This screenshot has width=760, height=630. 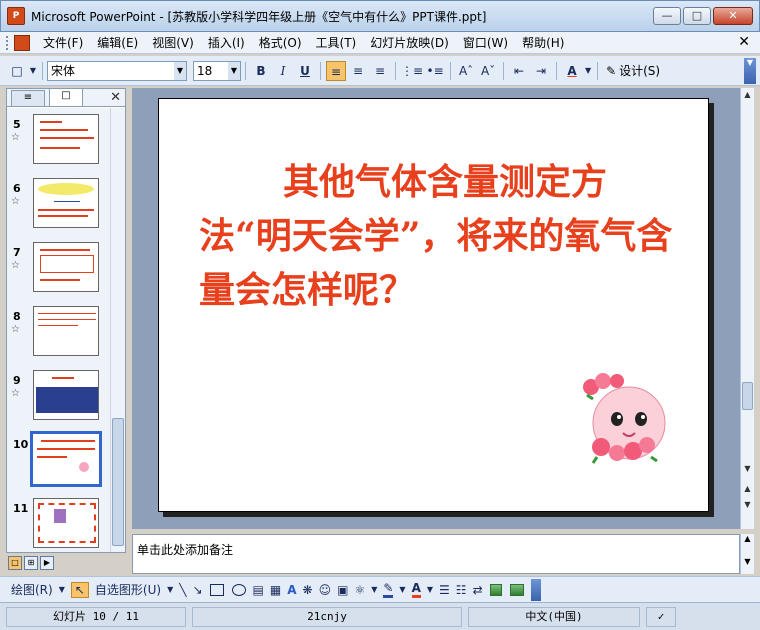 What do you see at coordinates (342, 590) in the screenshot?
I see `insert-picture-icon: ▣` at bounding box center [342, 590].